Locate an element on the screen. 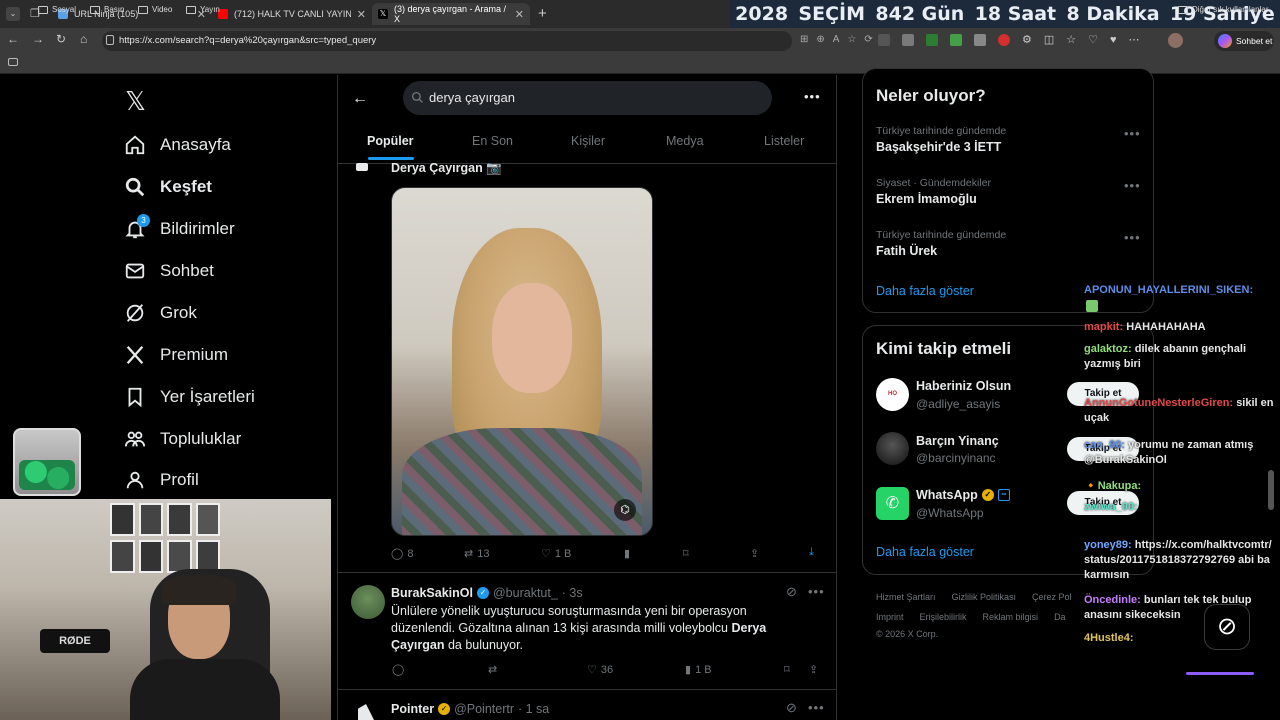 Image resolution: width=1280 pixels, height=720 pixels. grok-floating-button: ⊘ is located at coordinates (1227, 627).